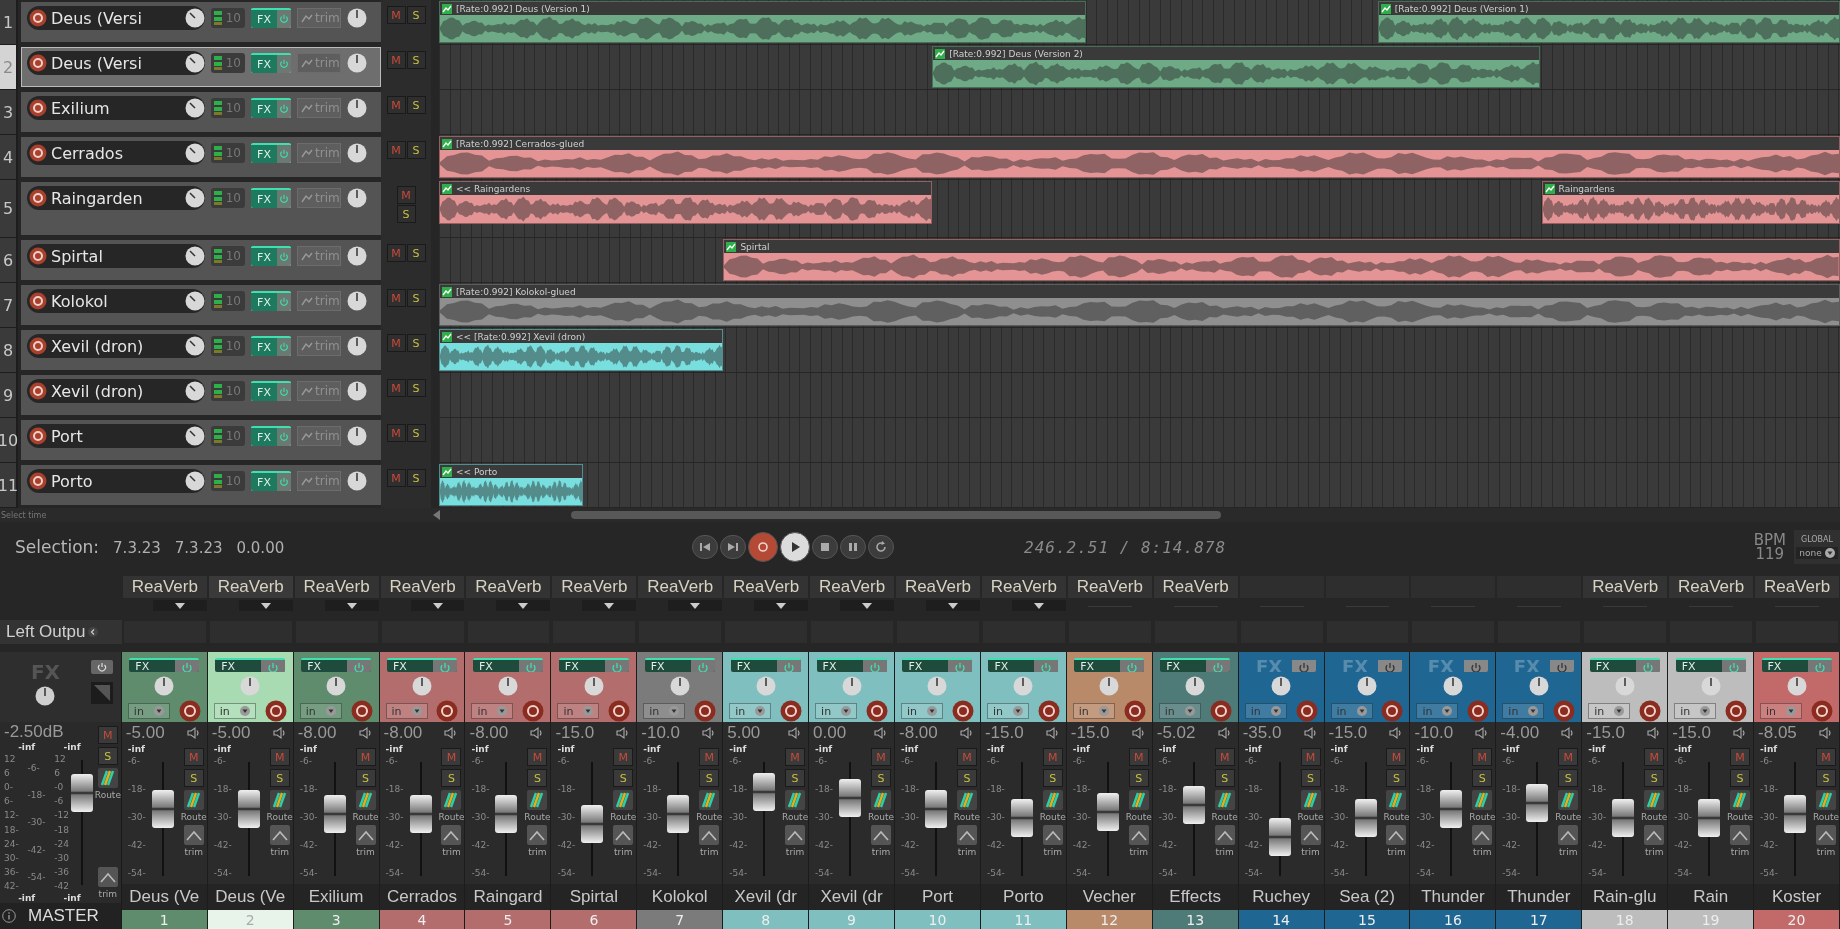 Image resolution: width=1840 pixels, height=929 pixels. What do you see at coordinates (851, 897) in the screenshot?
I see `channel-name: Xevil (dr` at bounding box center [851, 897].